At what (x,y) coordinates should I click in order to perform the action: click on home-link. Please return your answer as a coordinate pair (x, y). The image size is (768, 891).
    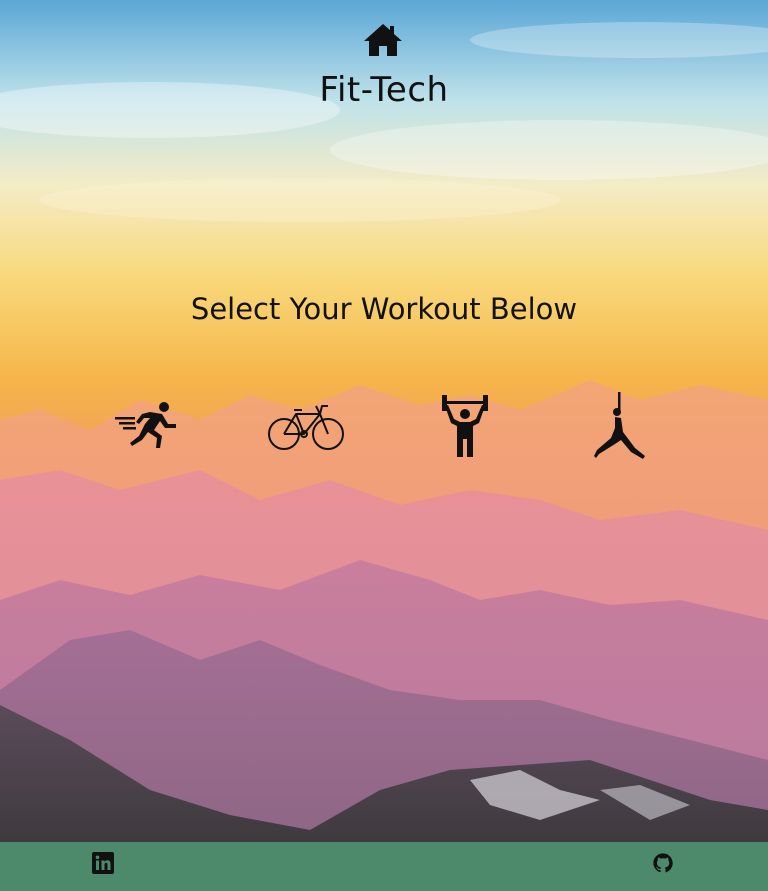
    Looking at the image, I should click on (383, 40).